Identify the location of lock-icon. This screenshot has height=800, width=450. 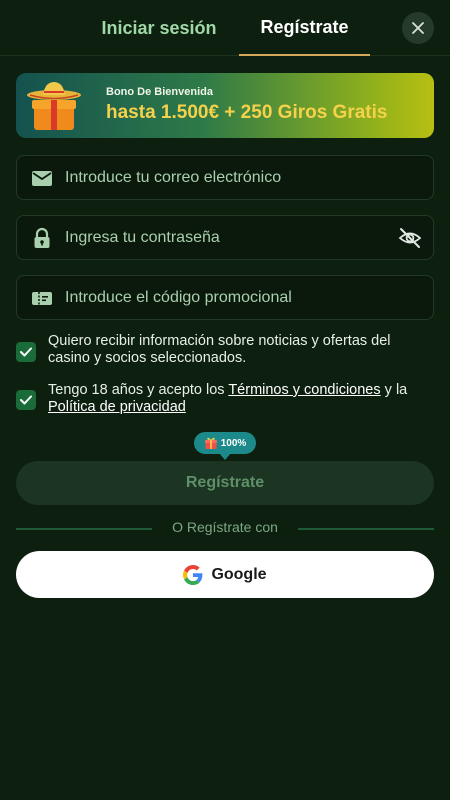
(42, 237).